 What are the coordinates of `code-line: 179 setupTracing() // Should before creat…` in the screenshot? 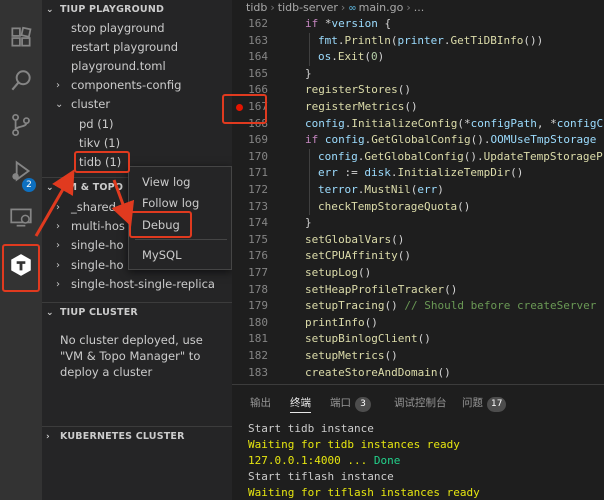 It's located at (418, 306).